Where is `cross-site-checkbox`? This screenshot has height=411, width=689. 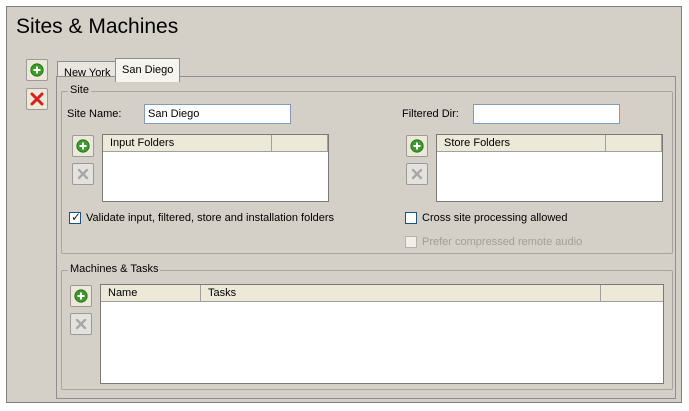
cross-site-checkbox is located at coordinates (411, 218).